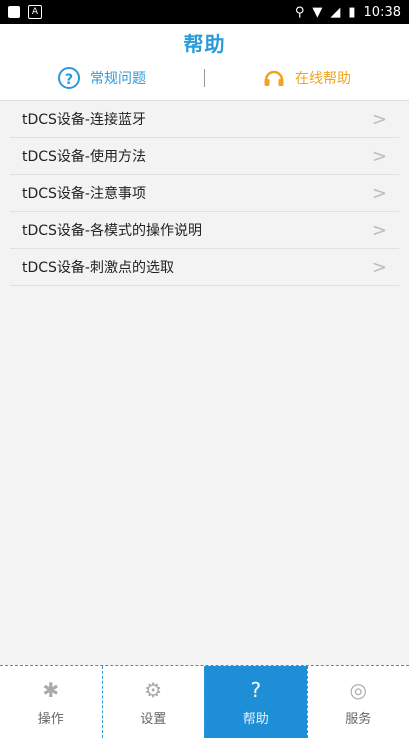 This screenshot has width=409, height=738. What do you see at coordinates (153, 690) in the screenshot?
I see `gear-icon: ⚙` at bounding box center [153, 690].